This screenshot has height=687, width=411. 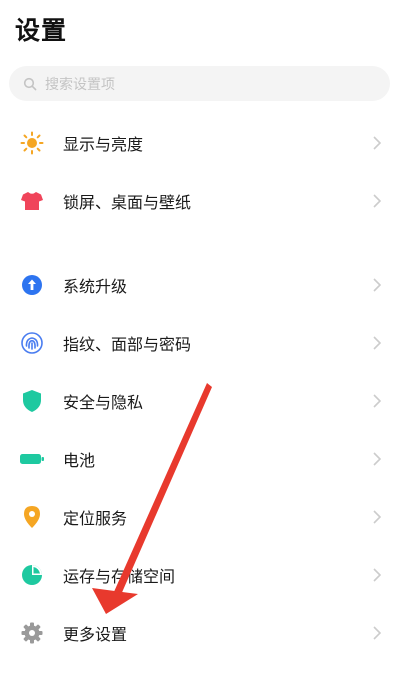 I want to click on settings-item-label: 系统升级, so click(x=95, y=286).